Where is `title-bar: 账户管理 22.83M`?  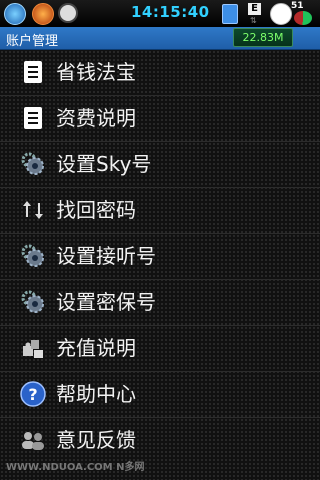 title-bar: 账户管理 22.83M is located at coordinates (160, 38).